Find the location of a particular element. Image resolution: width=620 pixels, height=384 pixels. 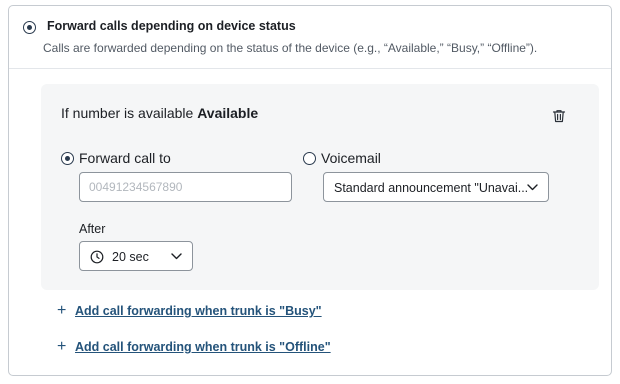

trash-icon is located at coordinates (559, 116).